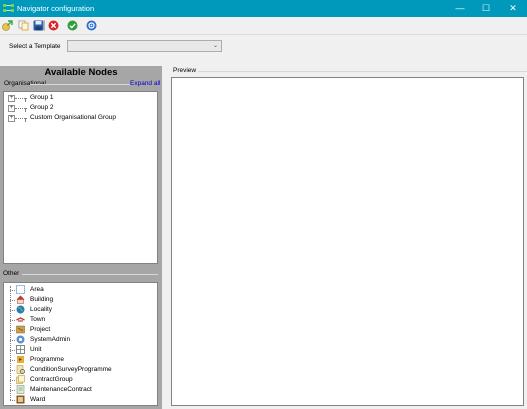 The height and width of the screenshot is (409, 527). Describe the element at coordinates (50, 339) in the screenshot. I see `node-label: SystemAdmin` at that location.